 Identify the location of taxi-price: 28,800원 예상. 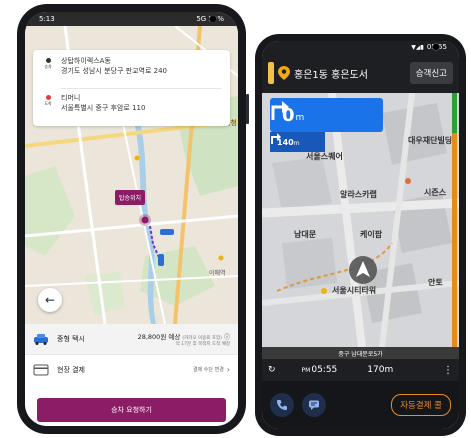
(159, 337).